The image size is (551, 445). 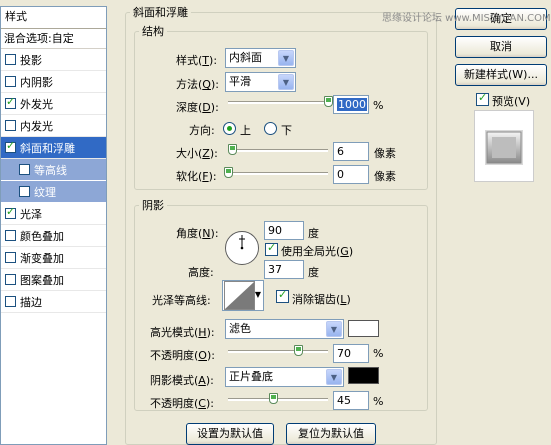 What do you see at coordinates (260, 58) in the screenshot?
I see `style-select: 内斜面 ▼` at bounding box center [260, 58].